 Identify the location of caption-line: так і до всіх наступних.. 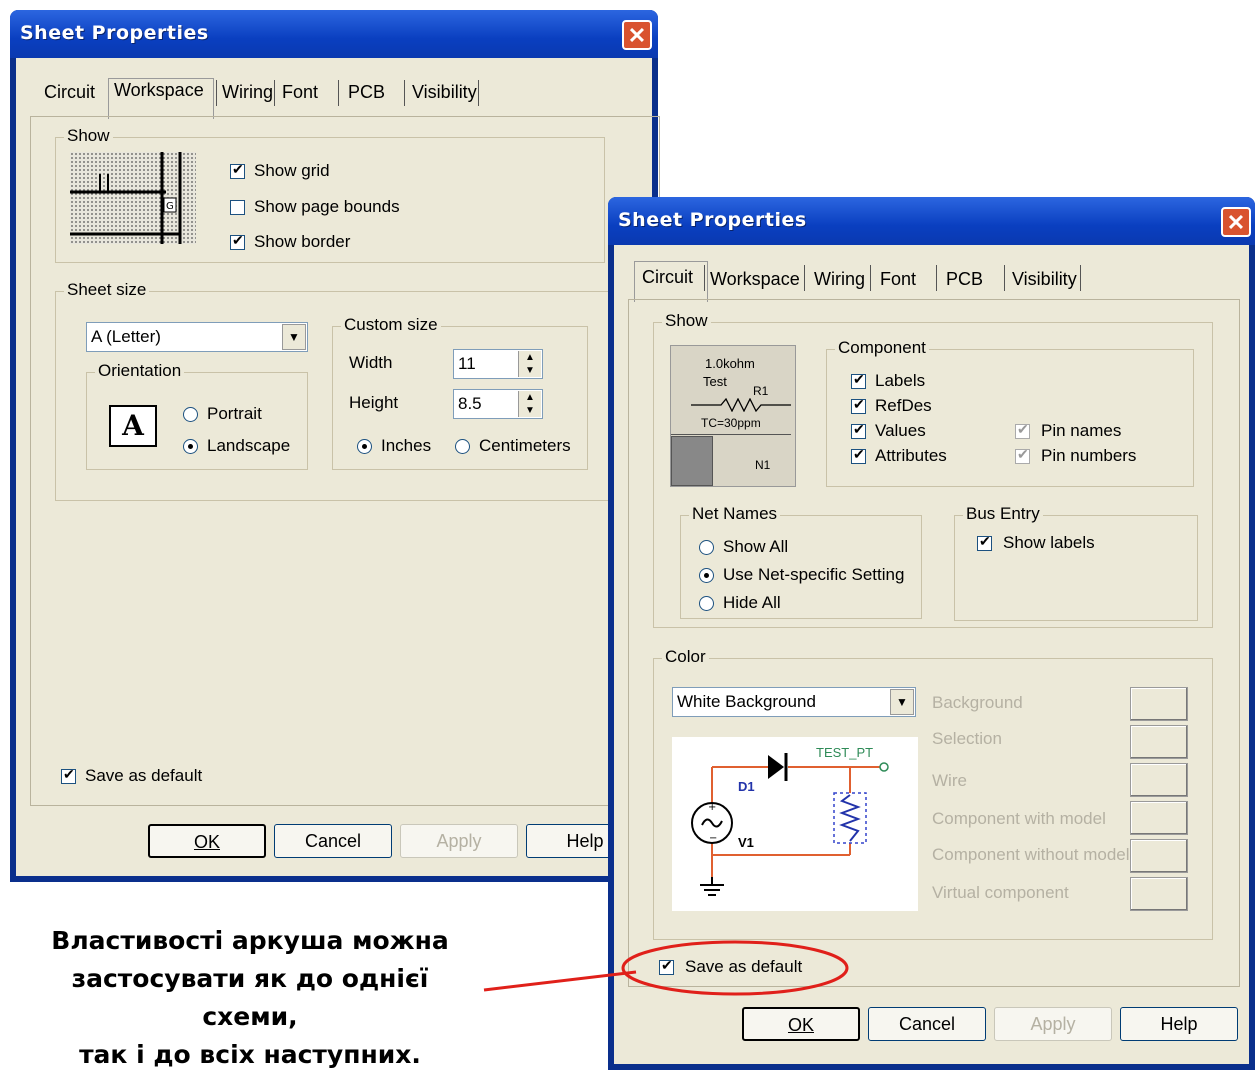
(250, 1054).